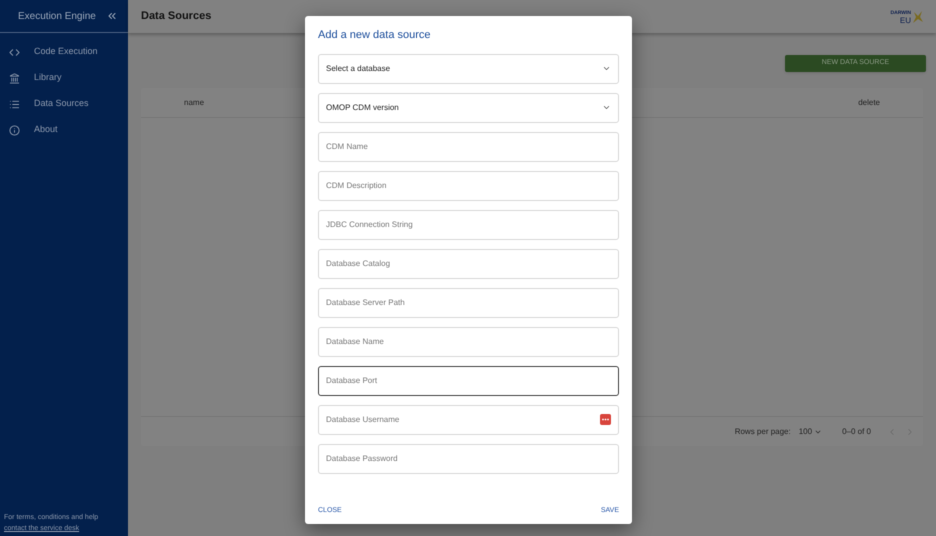  Describe the element at coordinates (468, 107) in the screenshot. I see `select-field: OMOP CDM version` at that location.